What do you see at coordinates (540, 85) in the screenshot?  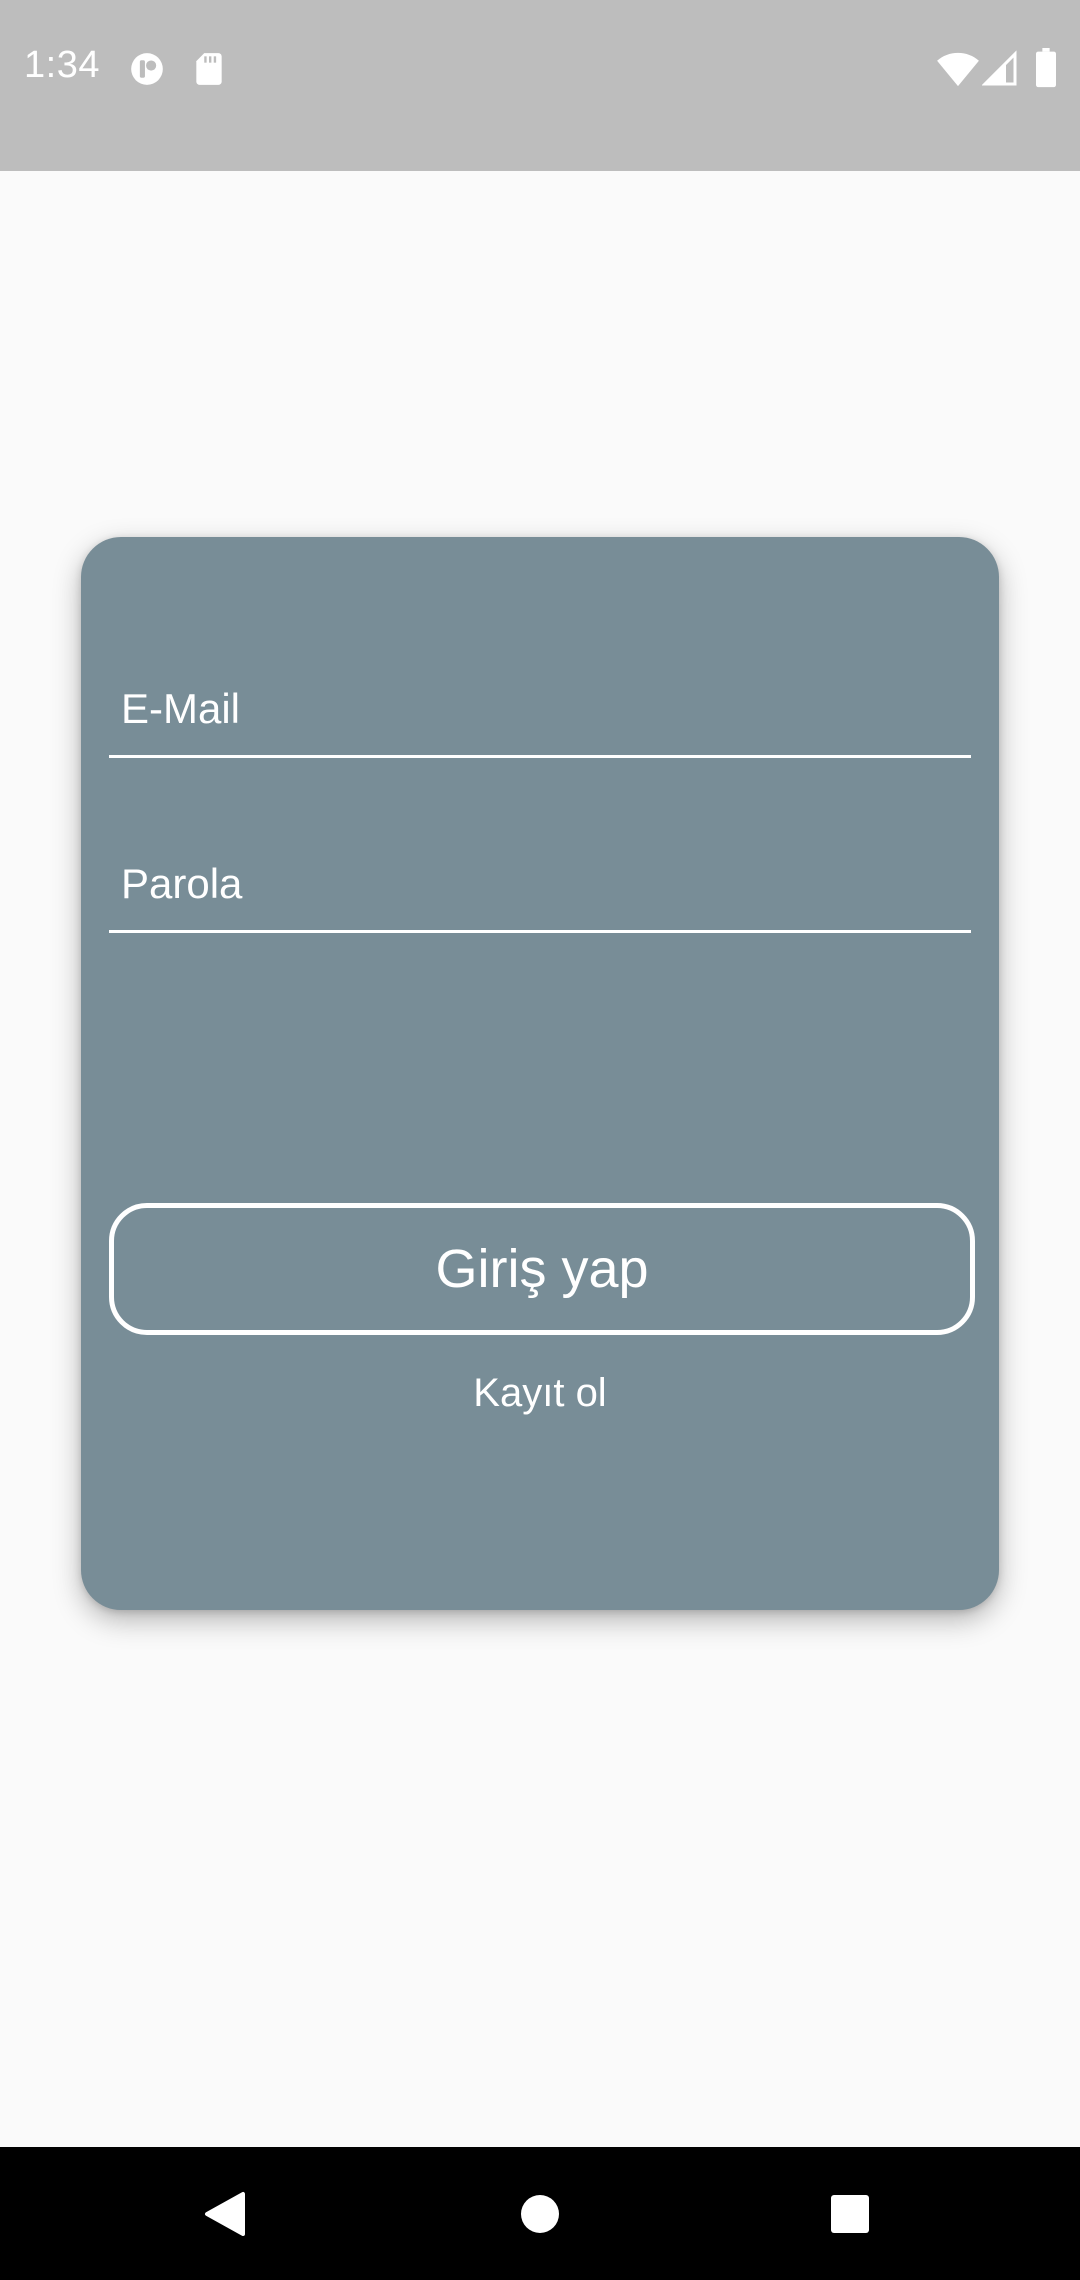 I see `status-bar: 1:34` at bounding box center [540, 85].